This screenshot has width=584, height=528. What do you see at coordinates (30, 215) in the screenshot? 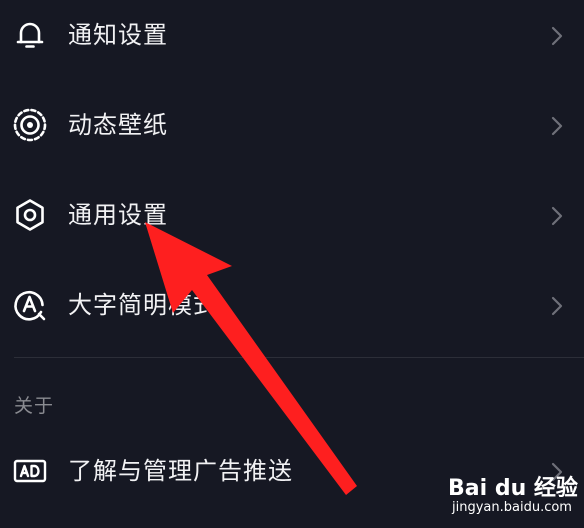
I see `gear-icon` at bounding box center [30, 215].